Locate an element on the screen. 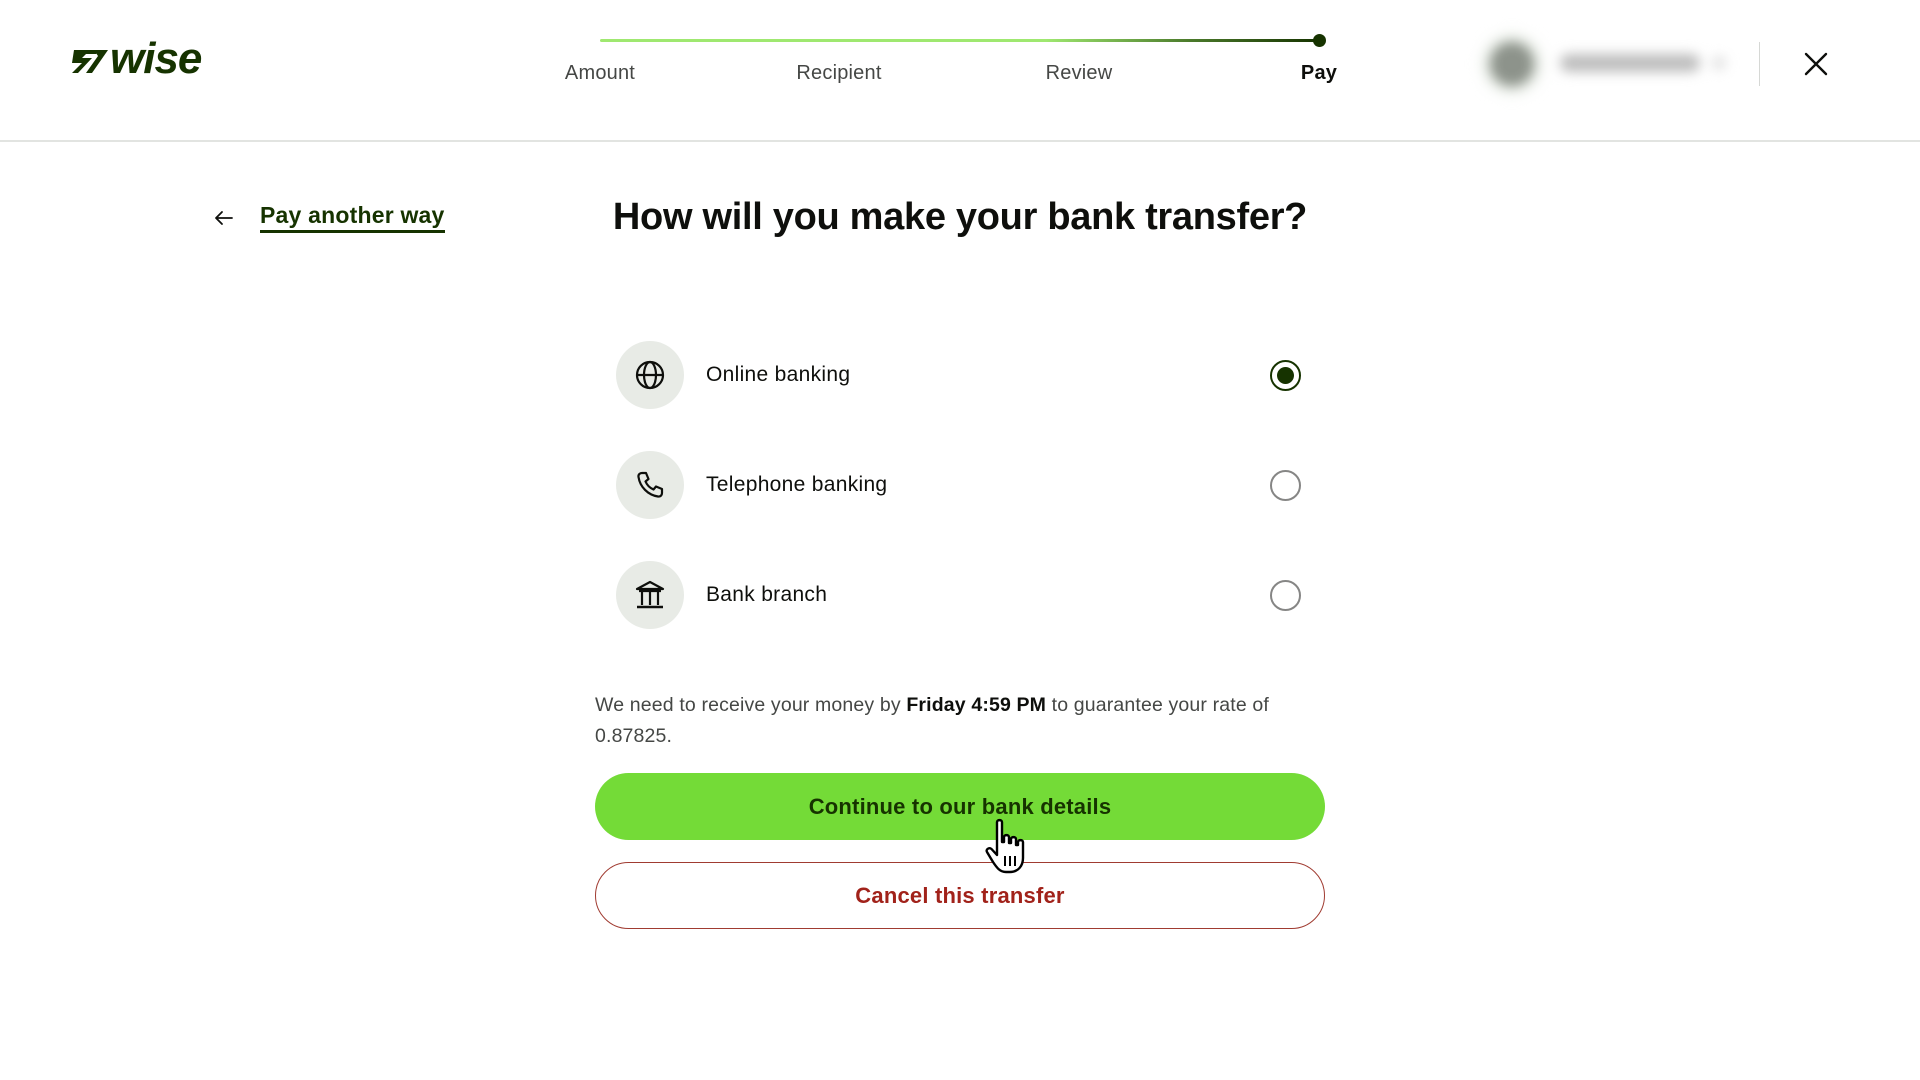 The image size is (1920, 1080). option-label: Online banking is located at coordinates (778, 374).